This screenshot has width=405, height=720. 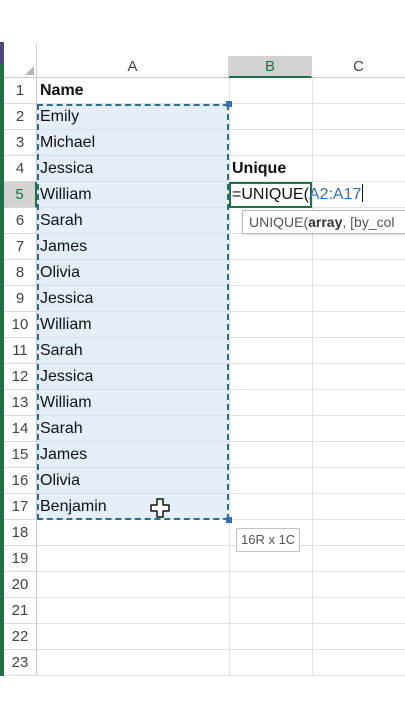 What do you see at coordinates (29, 70) in the screenshot?
I see `select-all-triangle-icon` at bounding box center [29, 70].